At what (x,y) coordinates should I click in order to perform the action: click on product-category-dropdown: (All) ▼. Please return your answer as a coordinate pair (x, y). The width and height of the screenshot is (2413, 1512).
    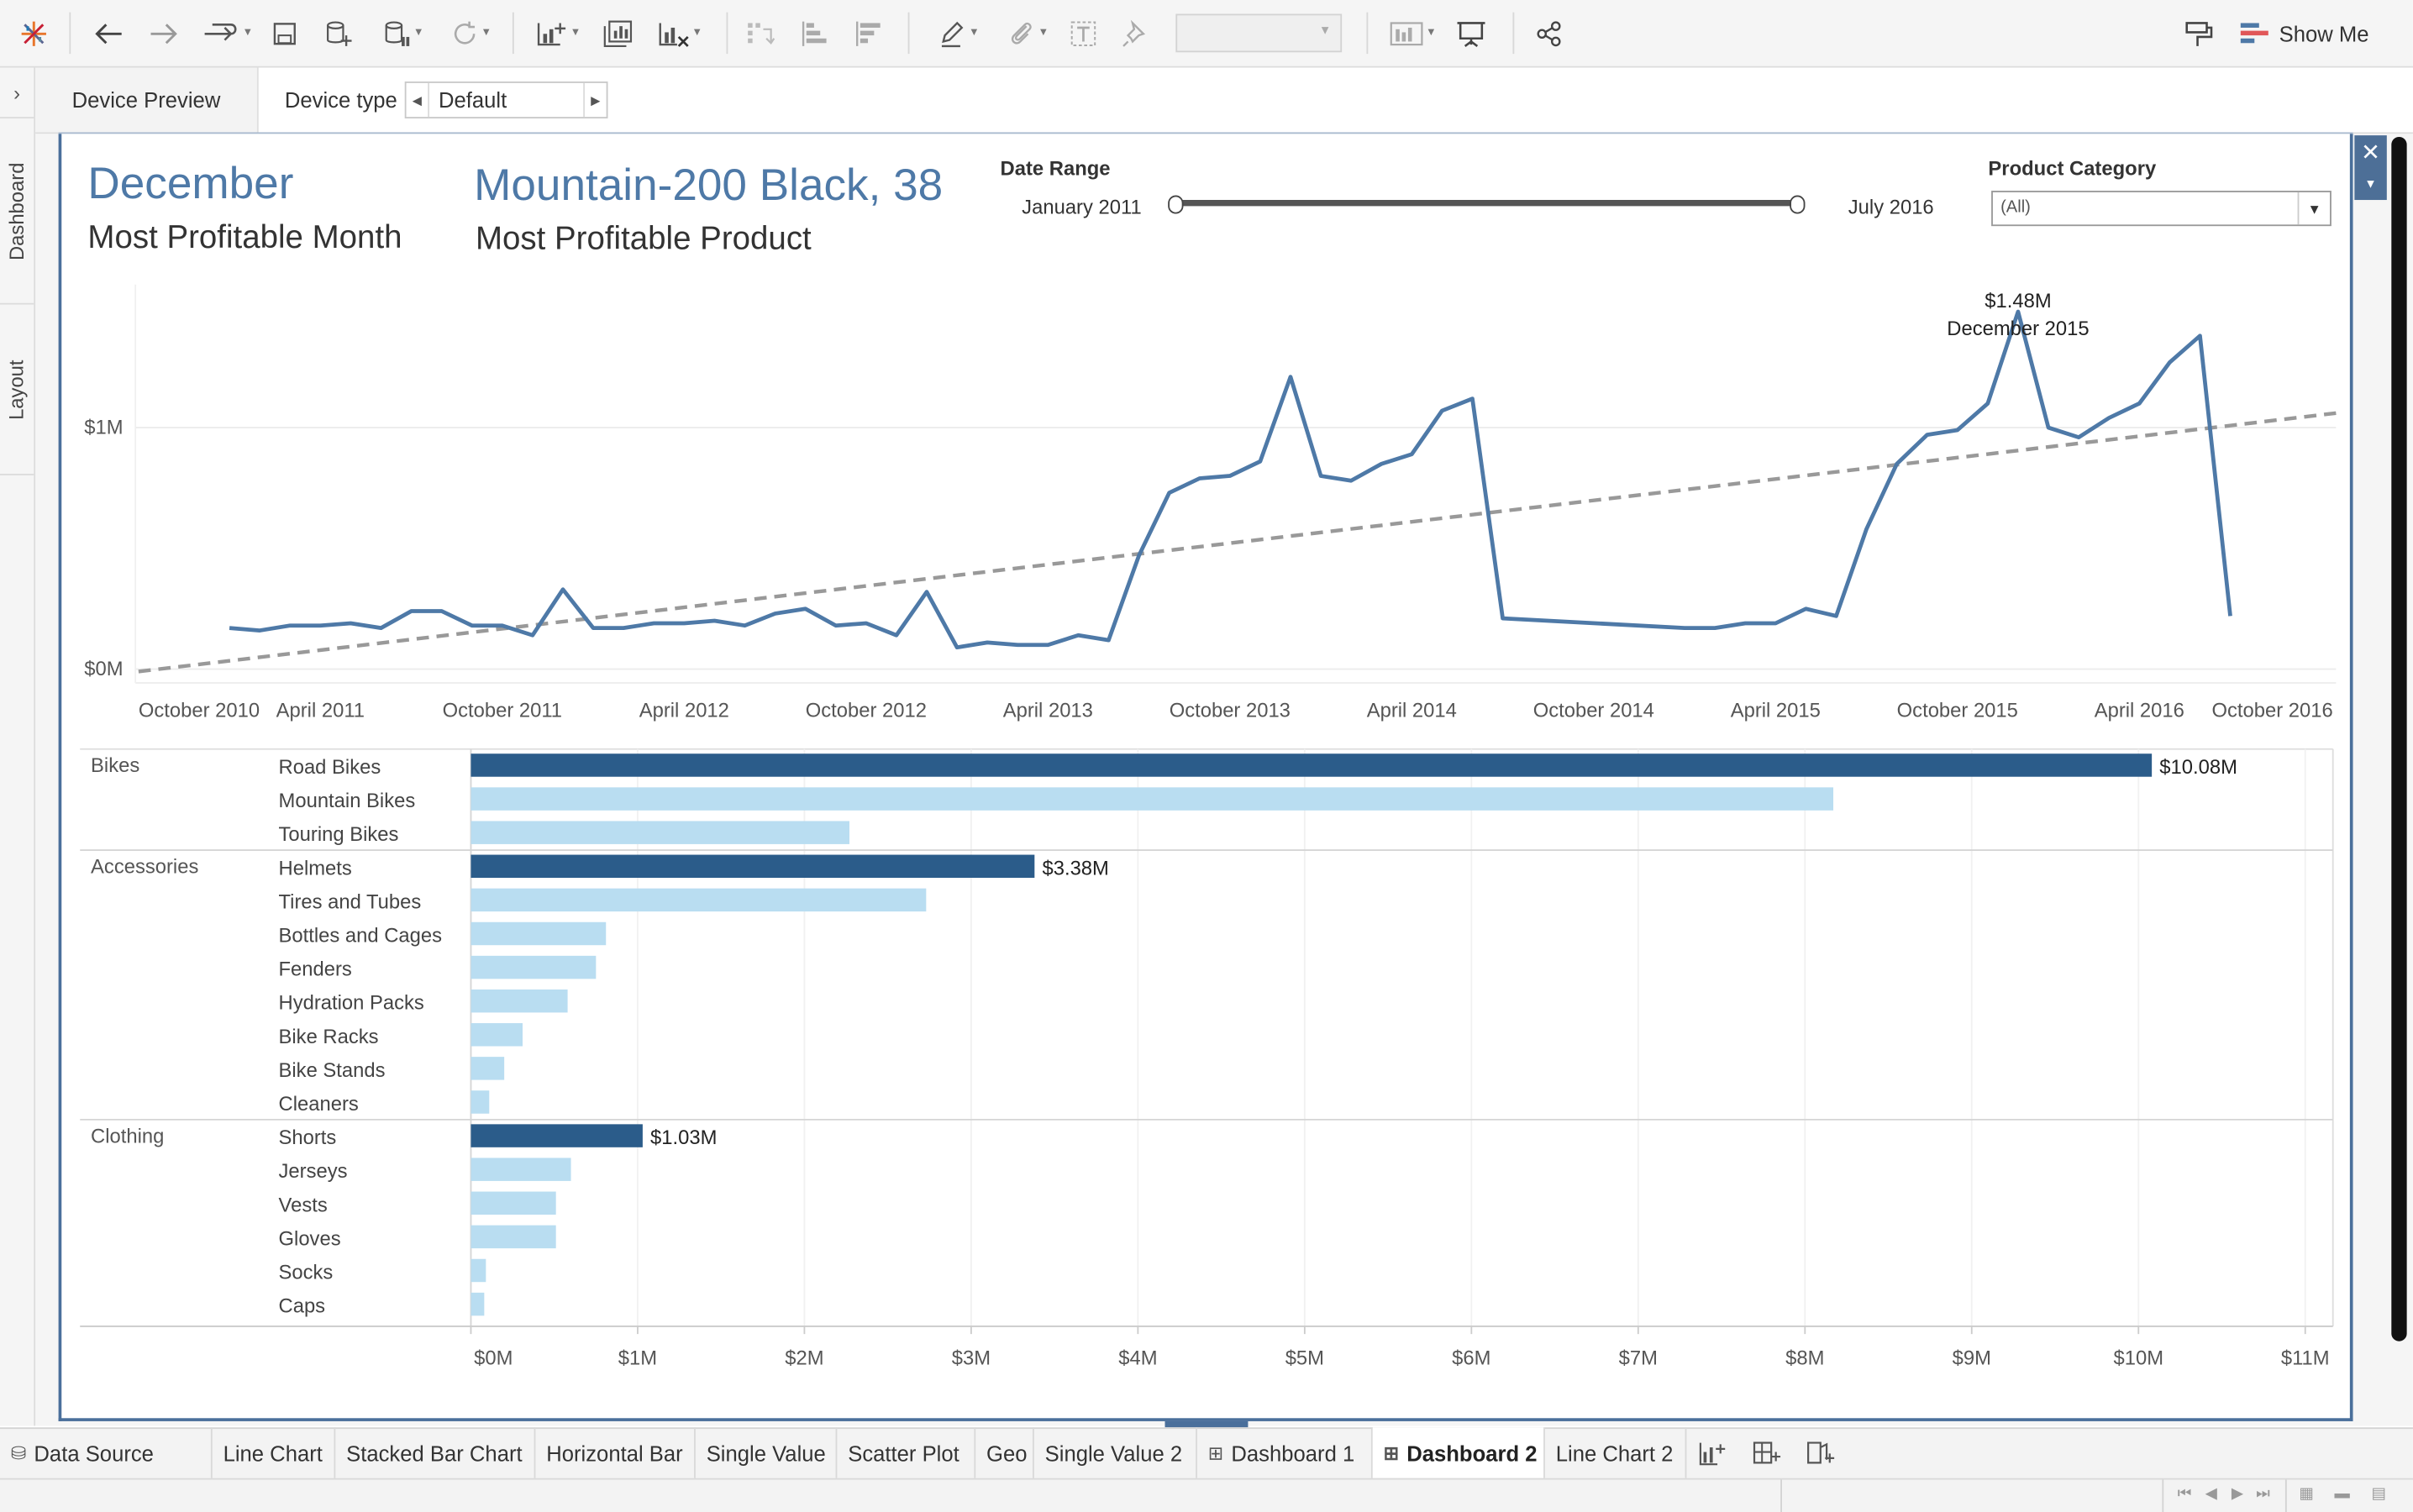
    Looking at the image, I should click on (2161, 209).